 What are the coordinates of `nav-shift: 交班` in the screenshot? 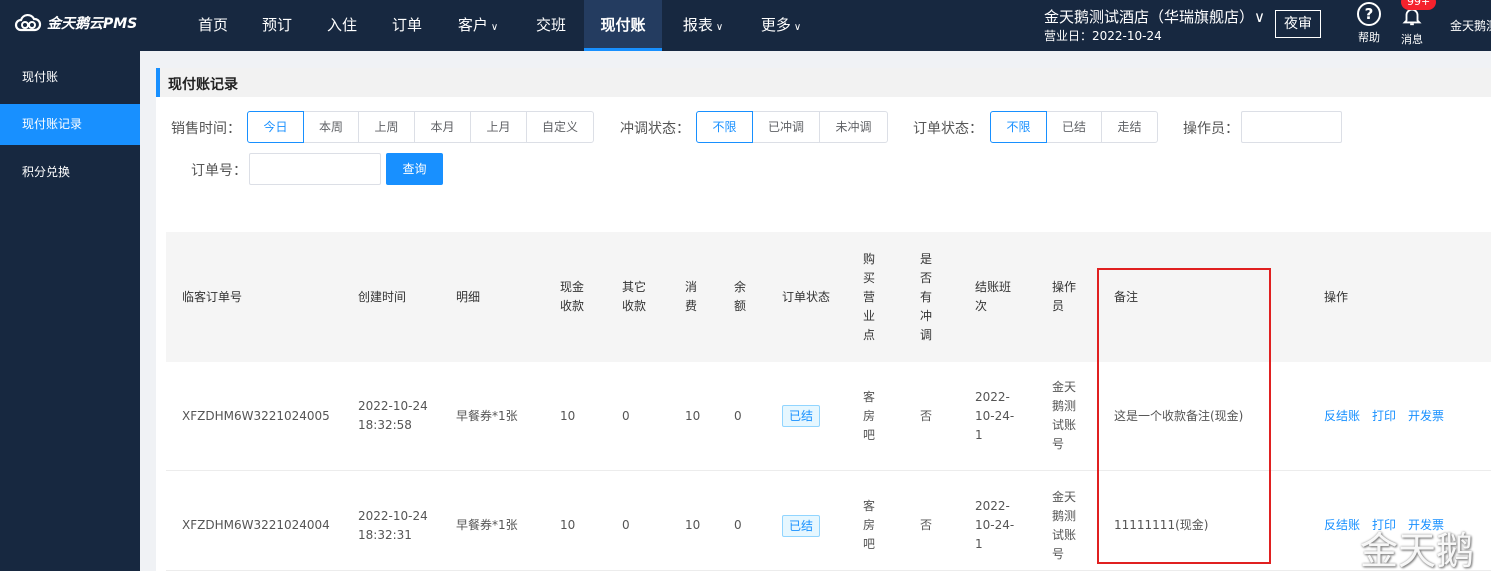 It's located at (551, 25).